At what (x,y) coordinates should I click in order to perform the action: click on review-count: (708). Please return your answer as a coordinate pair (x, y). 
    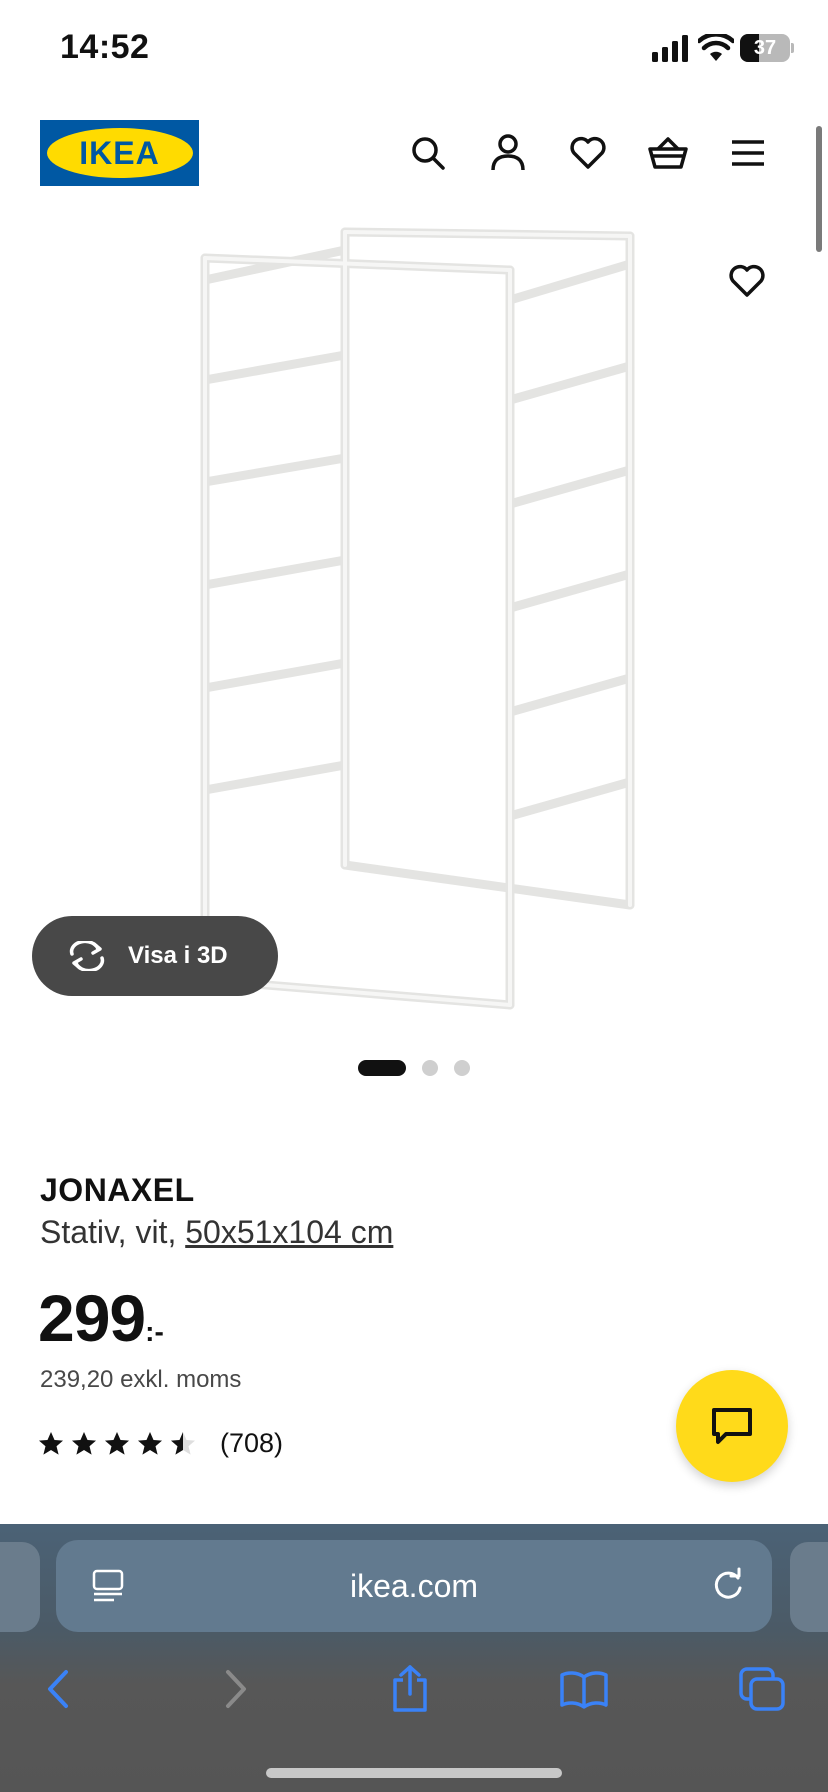
    Looking at the image, I should click on (252, 1443).